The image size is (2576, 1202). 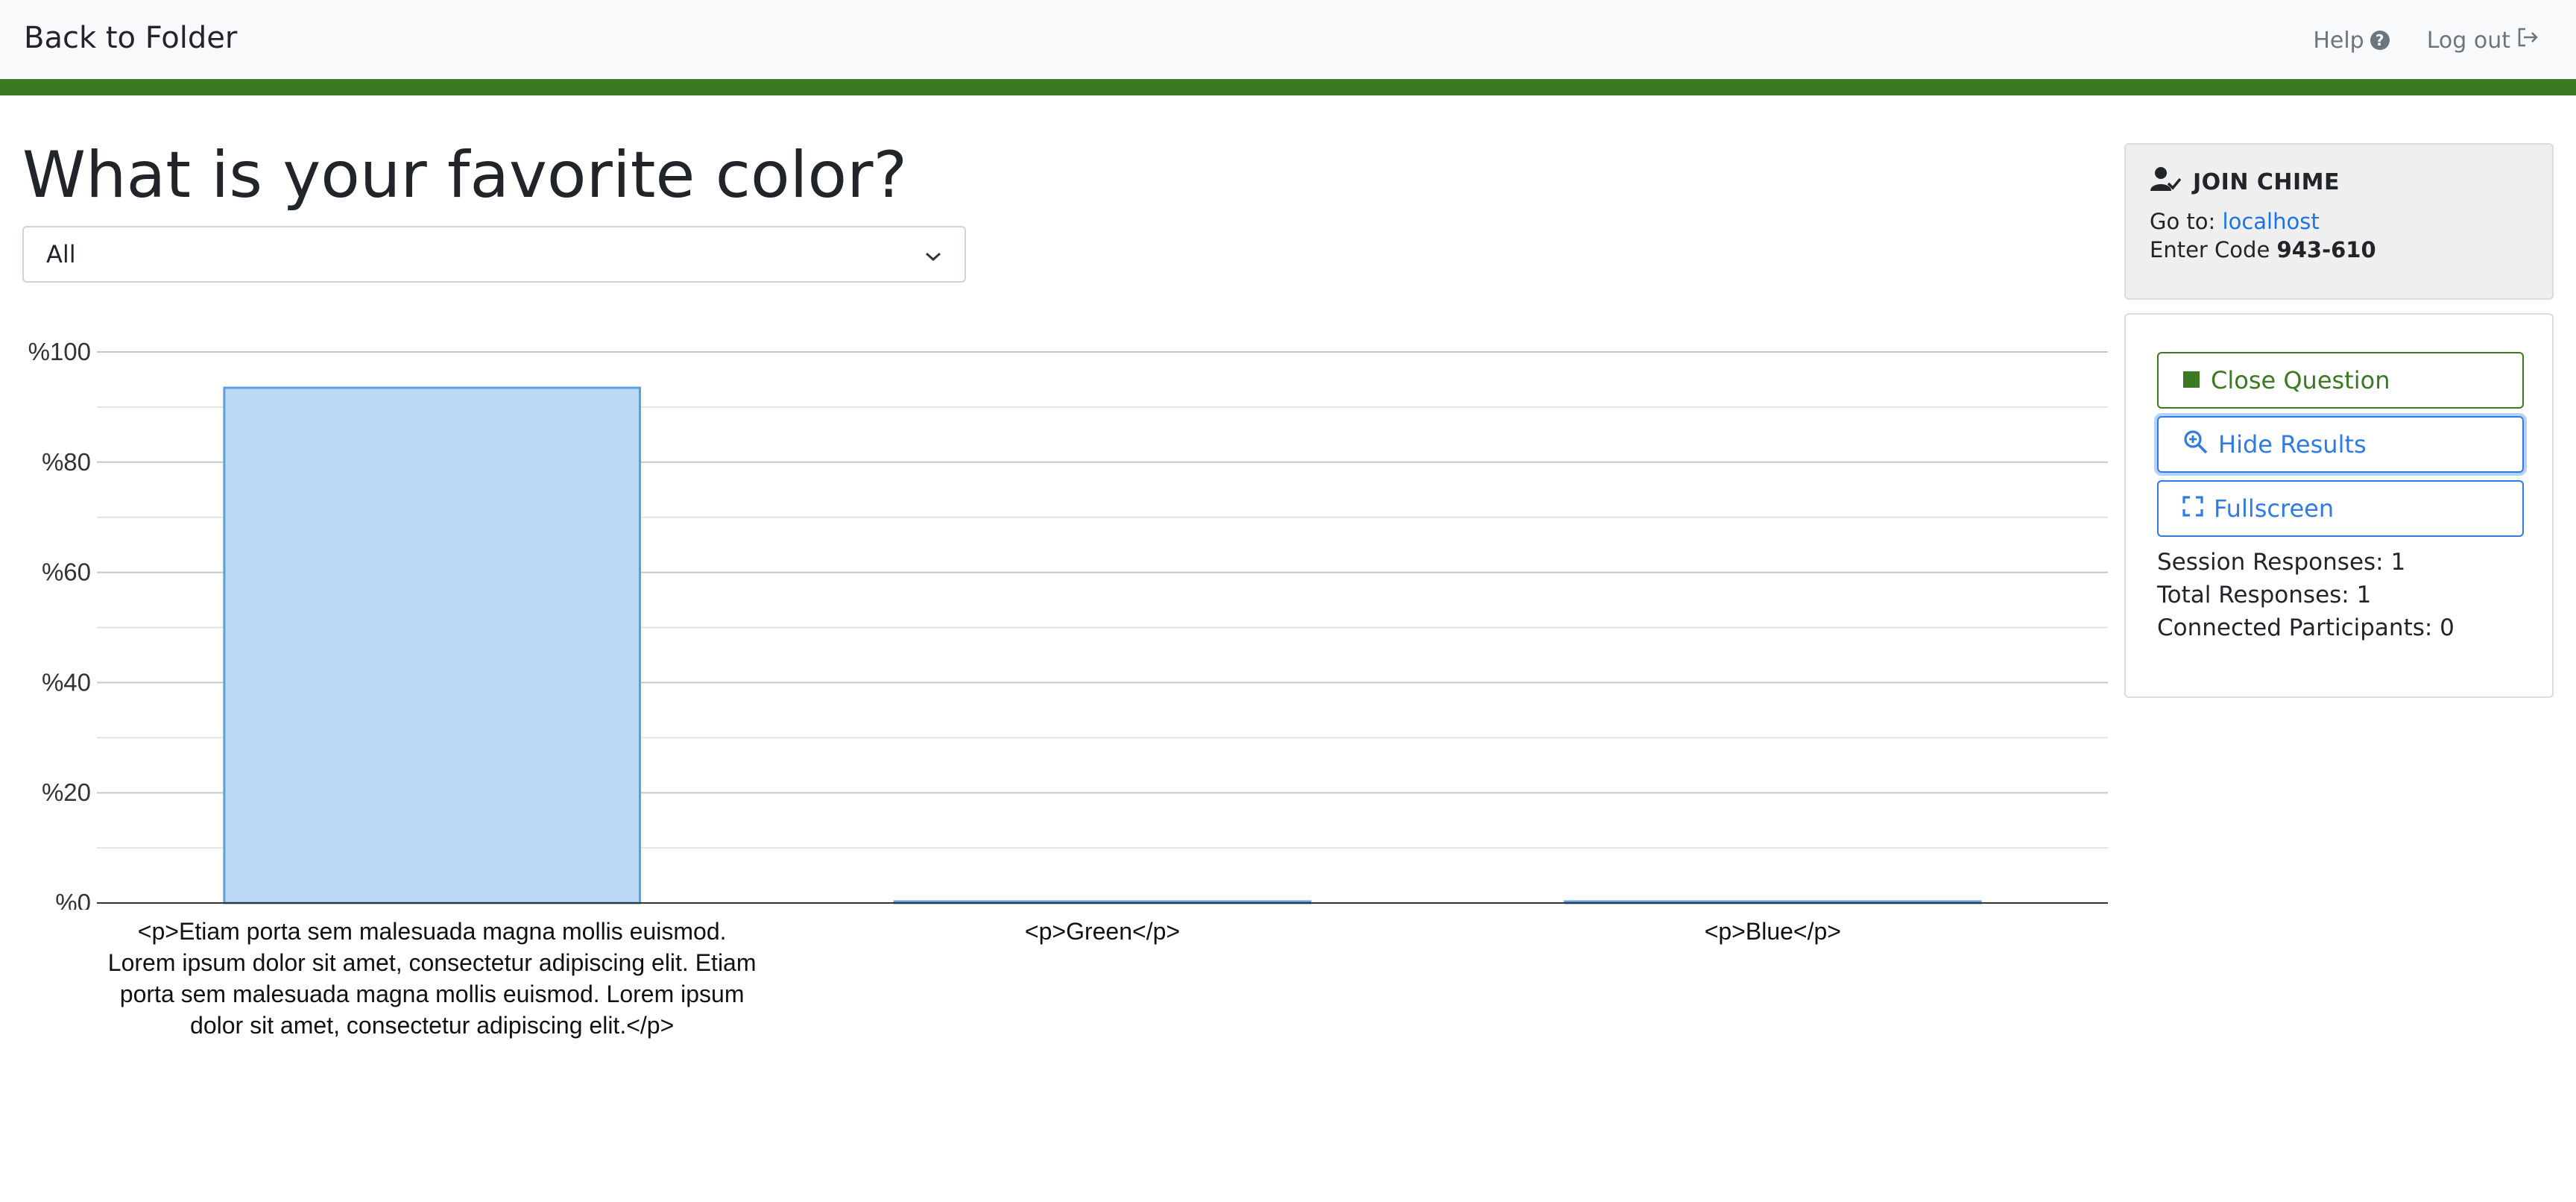 I want to click on total-responses: Total Responses: 1, so click(x=2264, y=595).